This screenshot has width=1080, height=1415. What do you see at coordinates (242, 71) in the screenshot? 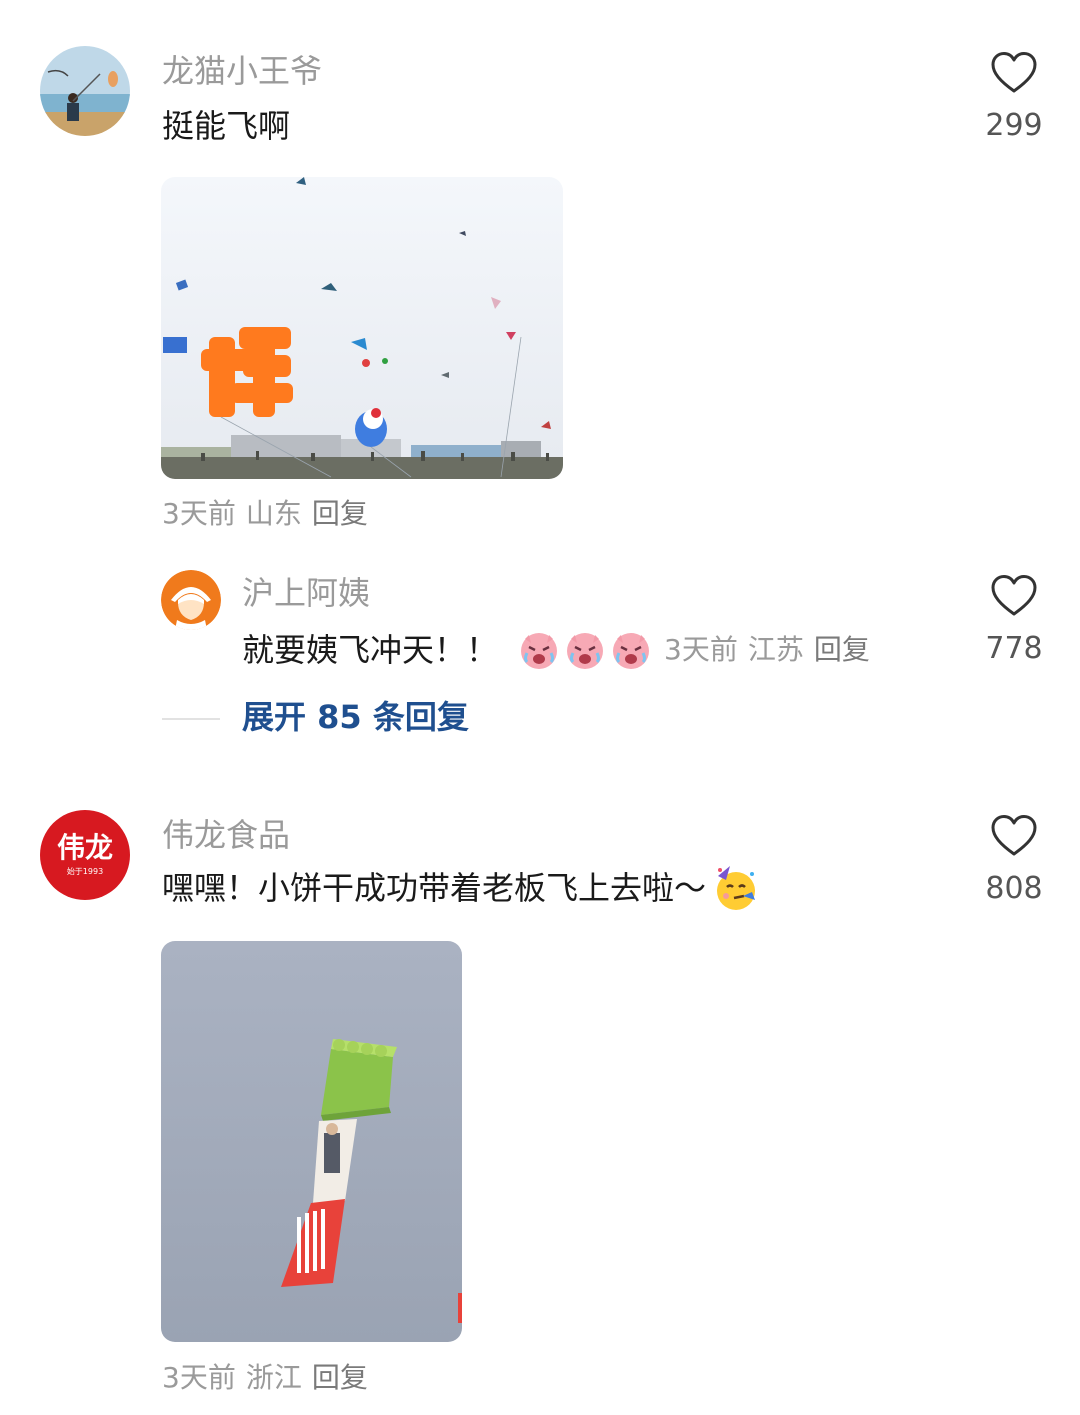
I see `comment-username: 龙猫小王爷` at bounding box center [242, 71].